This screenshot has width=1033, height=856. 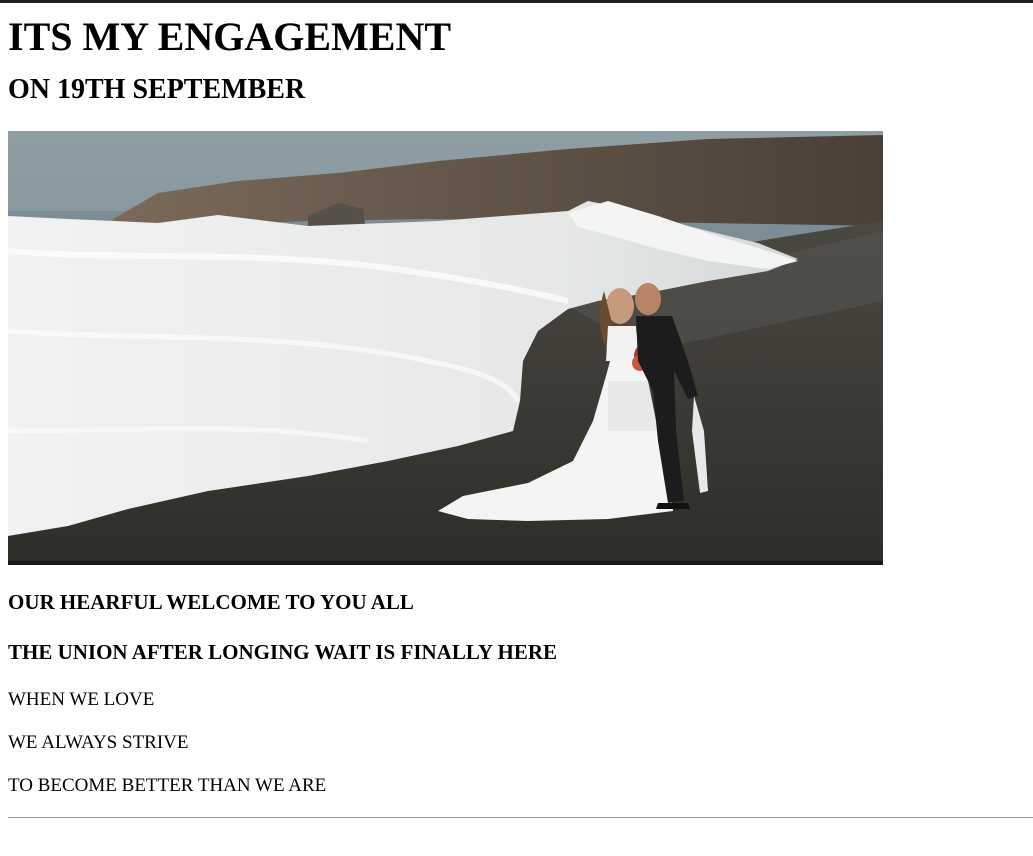 I want to click on page-title: ITS MY ENGAGEMENT, so click(x=230, y=36).